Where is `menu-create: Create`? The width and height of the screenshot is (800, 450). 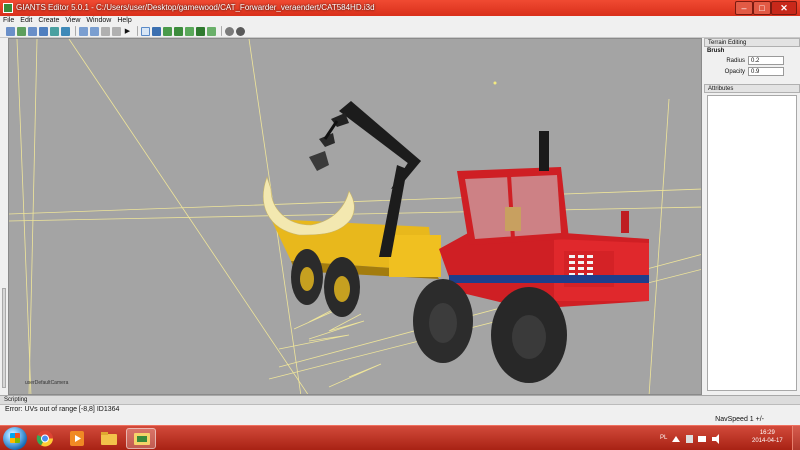 menu-create: Create is located at coordinates (48, 20).